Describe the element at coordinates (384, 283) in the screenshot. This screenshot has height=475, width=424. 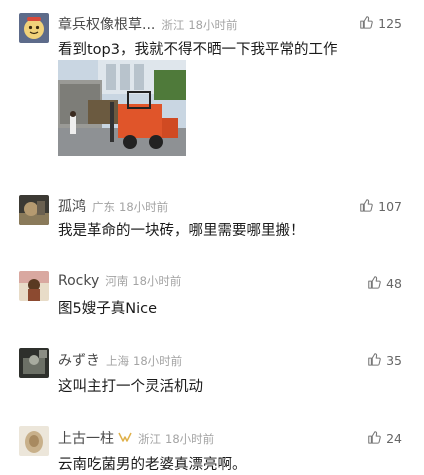
I see `like-button: 48` at that location.